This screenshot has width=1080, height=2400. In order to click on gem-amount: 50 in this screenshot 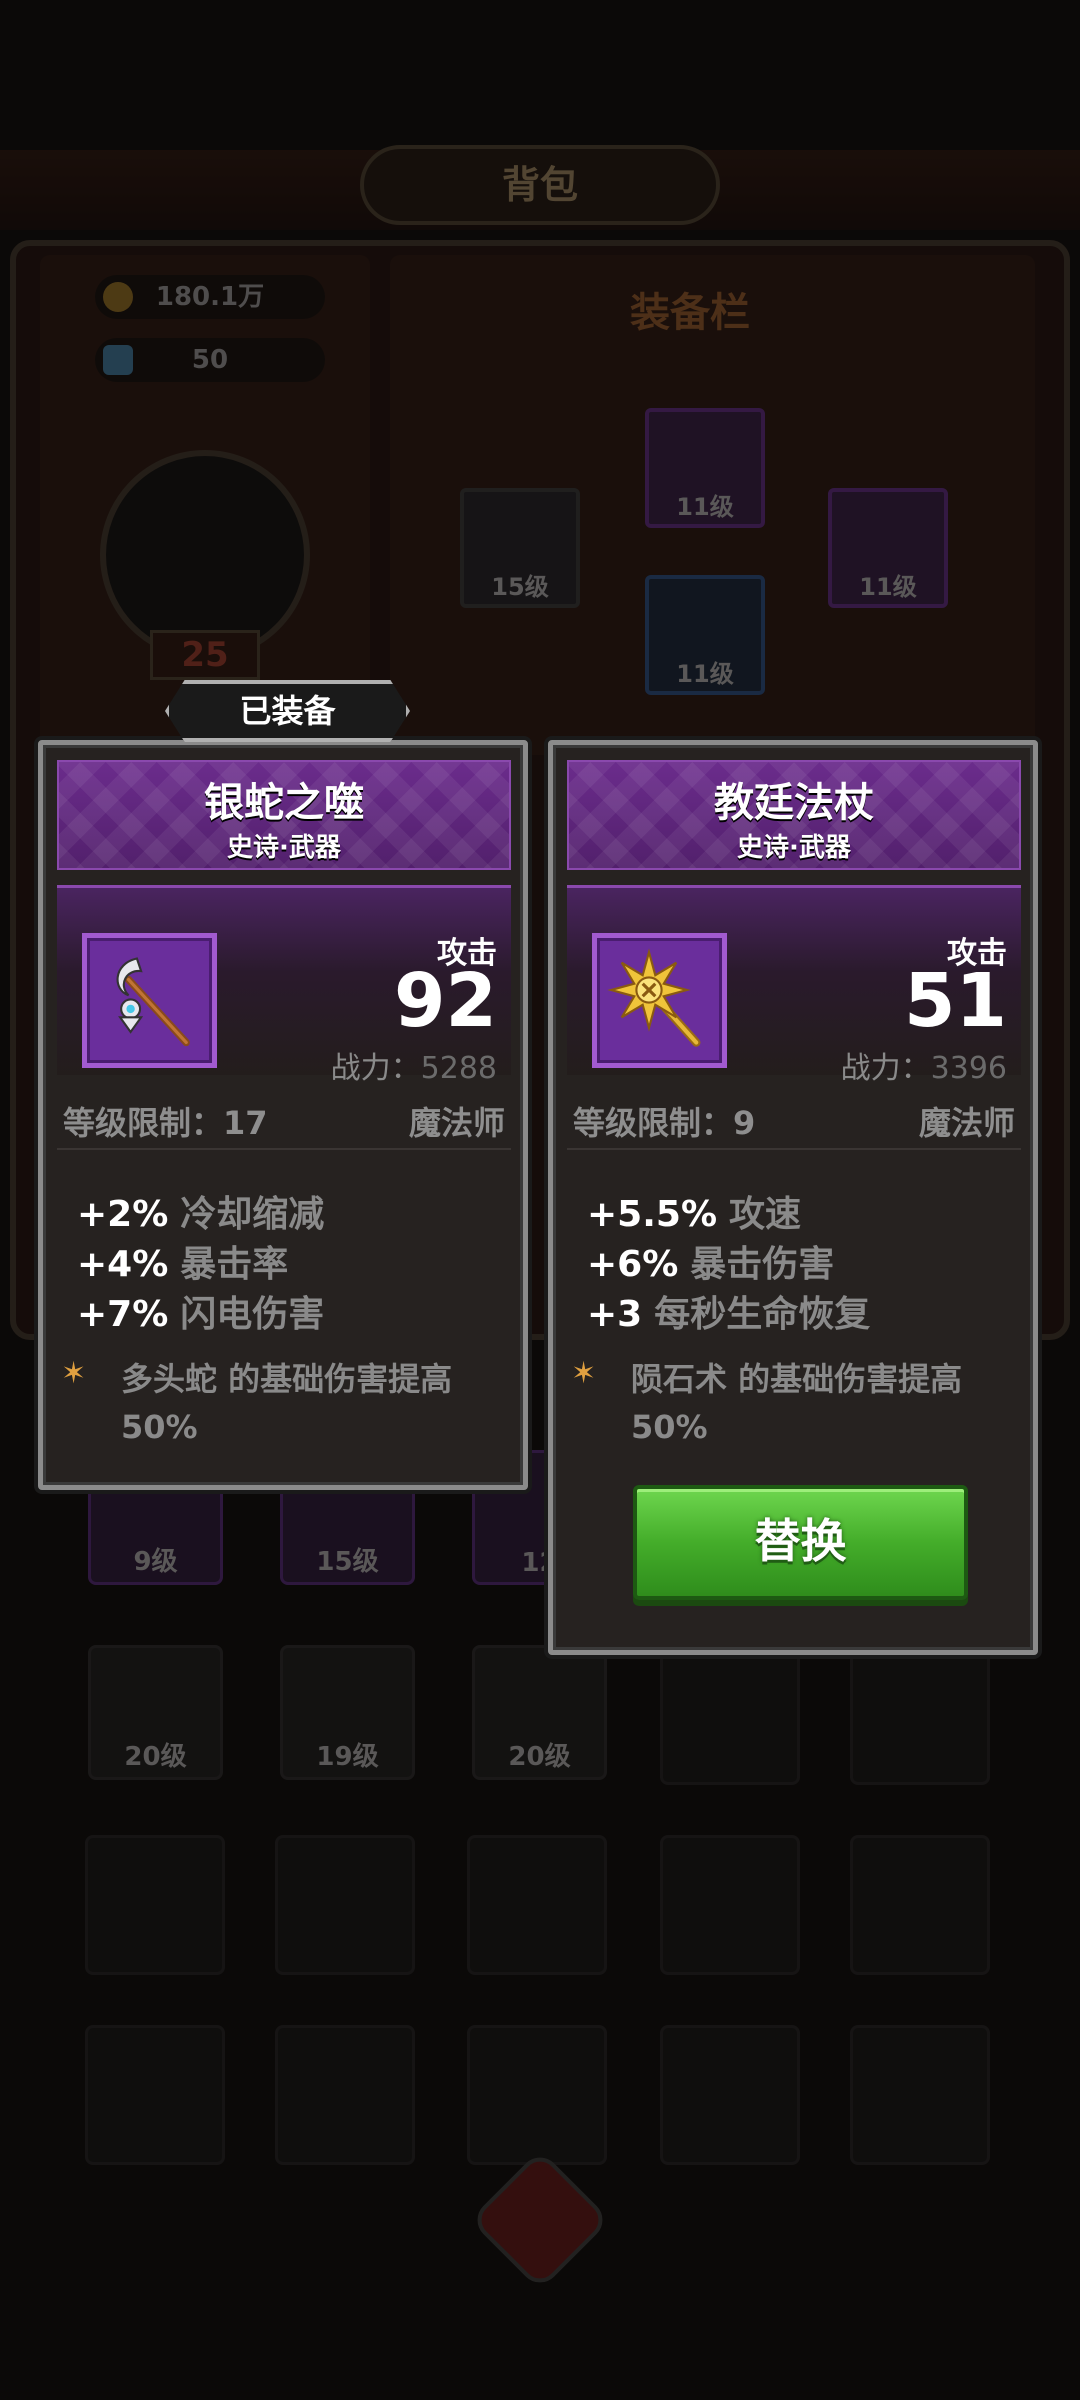, I will do `click(210, 360)`.